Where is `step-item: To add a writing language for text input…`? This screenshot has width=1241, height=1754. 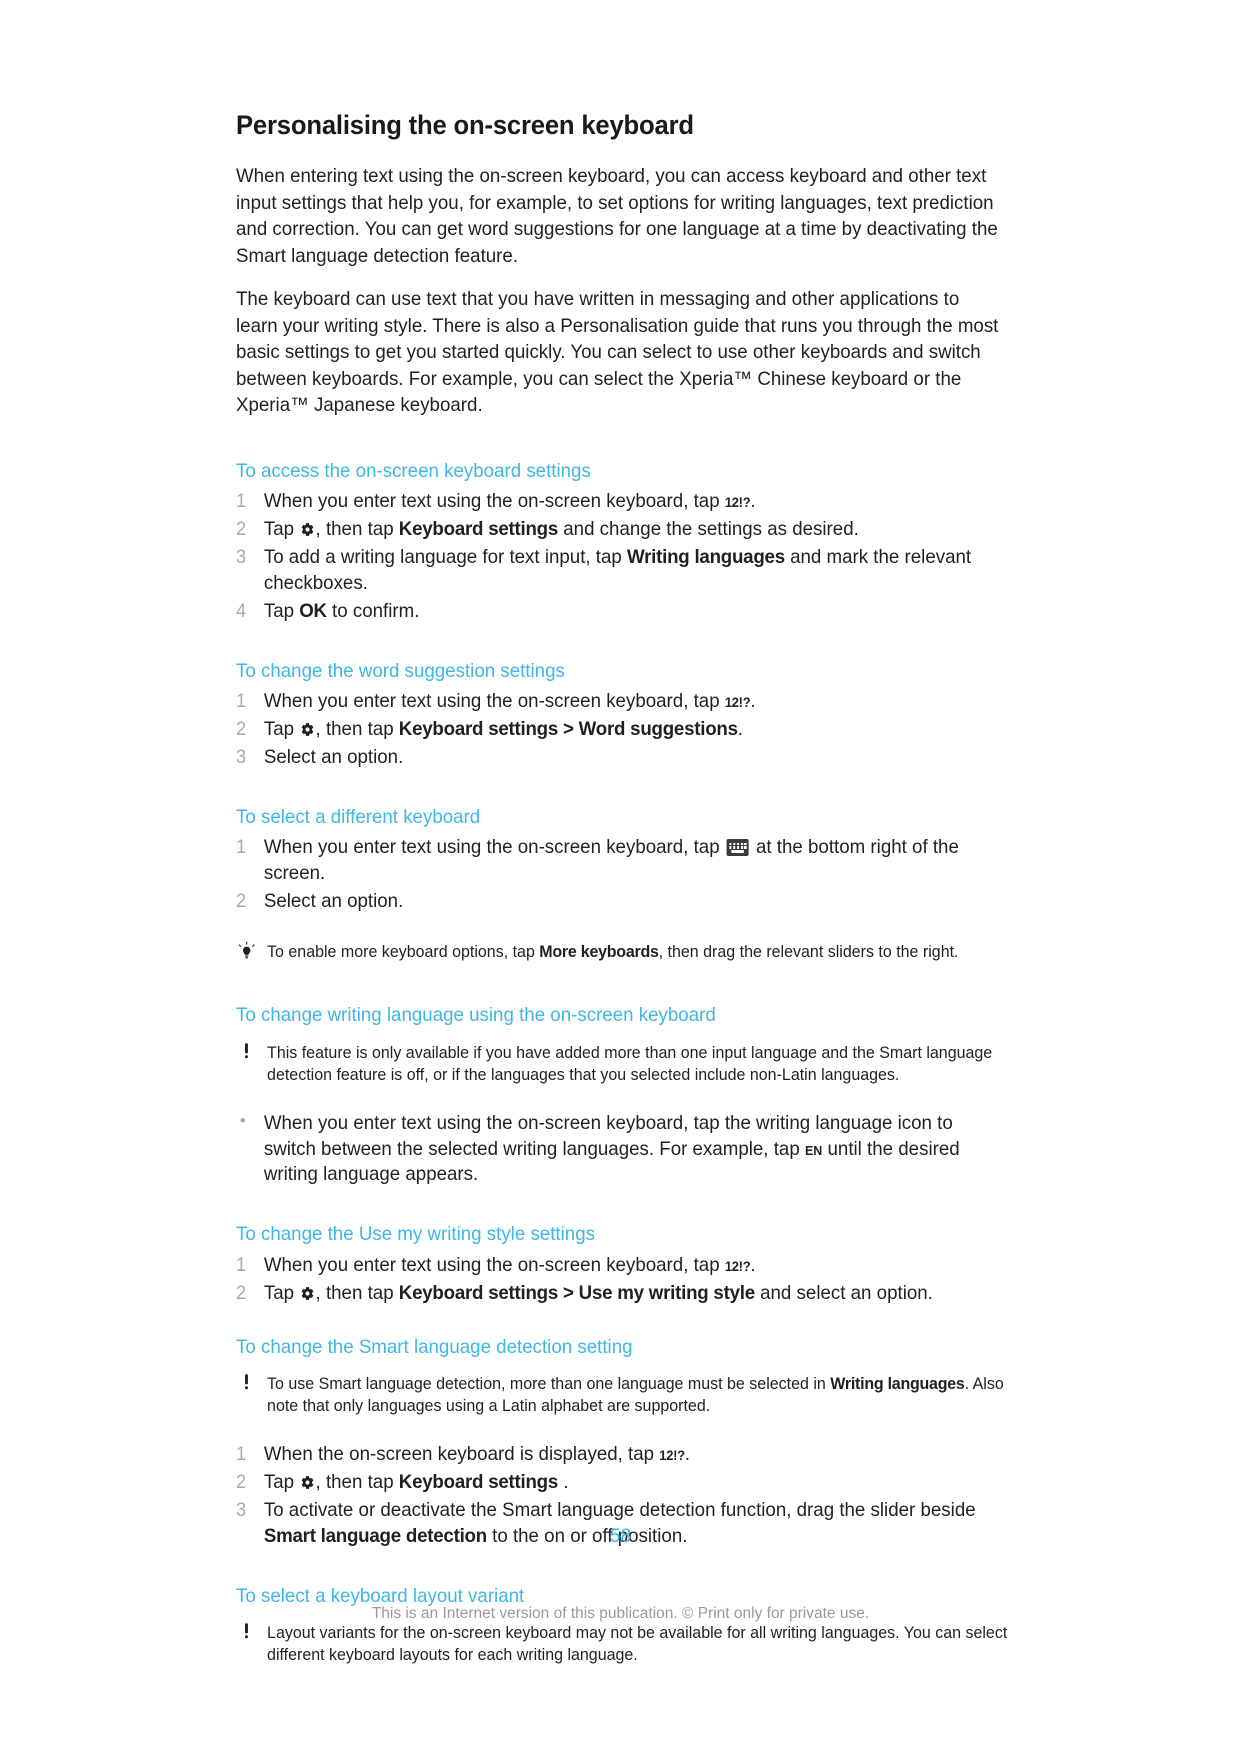
step-item: To add a writing language for text input… is located at coordinates (620, 571).